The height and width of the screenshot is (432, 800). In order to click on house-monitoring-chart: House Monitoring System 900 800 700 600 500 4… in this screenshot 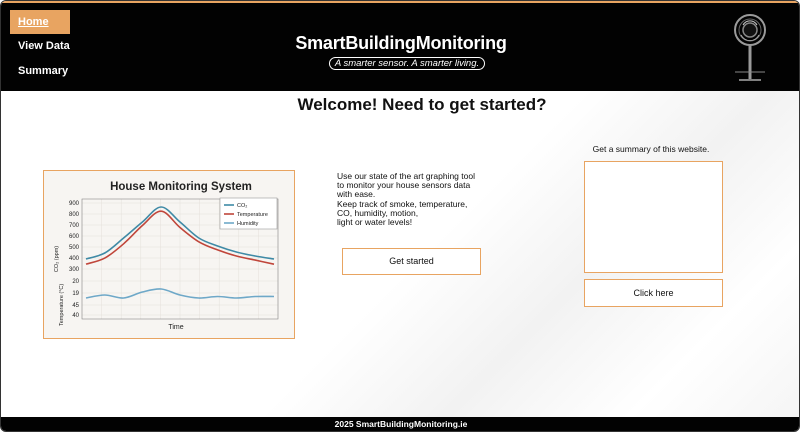, I will do `click(169, 254)`.